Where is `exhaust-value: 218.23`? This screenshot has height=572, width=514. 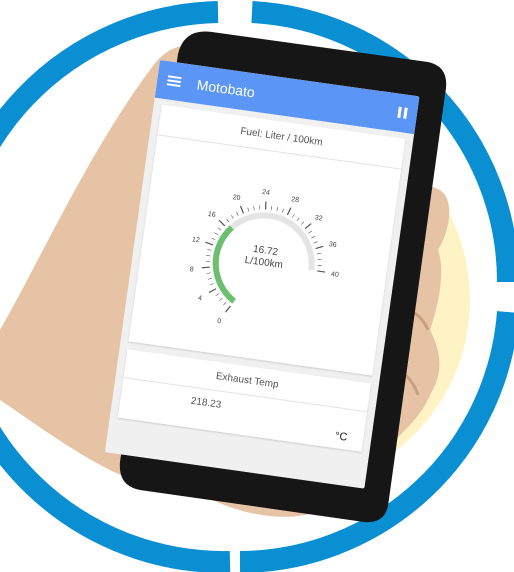 exhaust-value: 218.23 is located at coordinates (206, 403).